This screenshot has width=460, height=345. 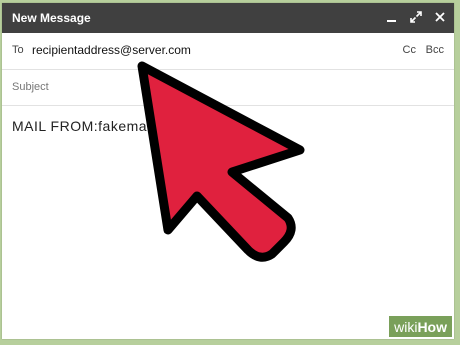 I want to click on body-text: MAIL FROM:fakema, so click(x=80, y=126).